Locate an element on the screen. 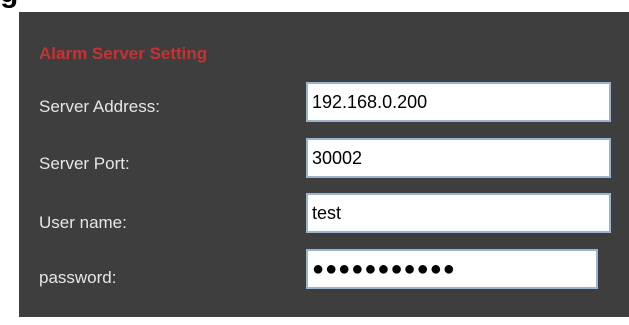  password-label: password: is located at coordinates (78, 277).